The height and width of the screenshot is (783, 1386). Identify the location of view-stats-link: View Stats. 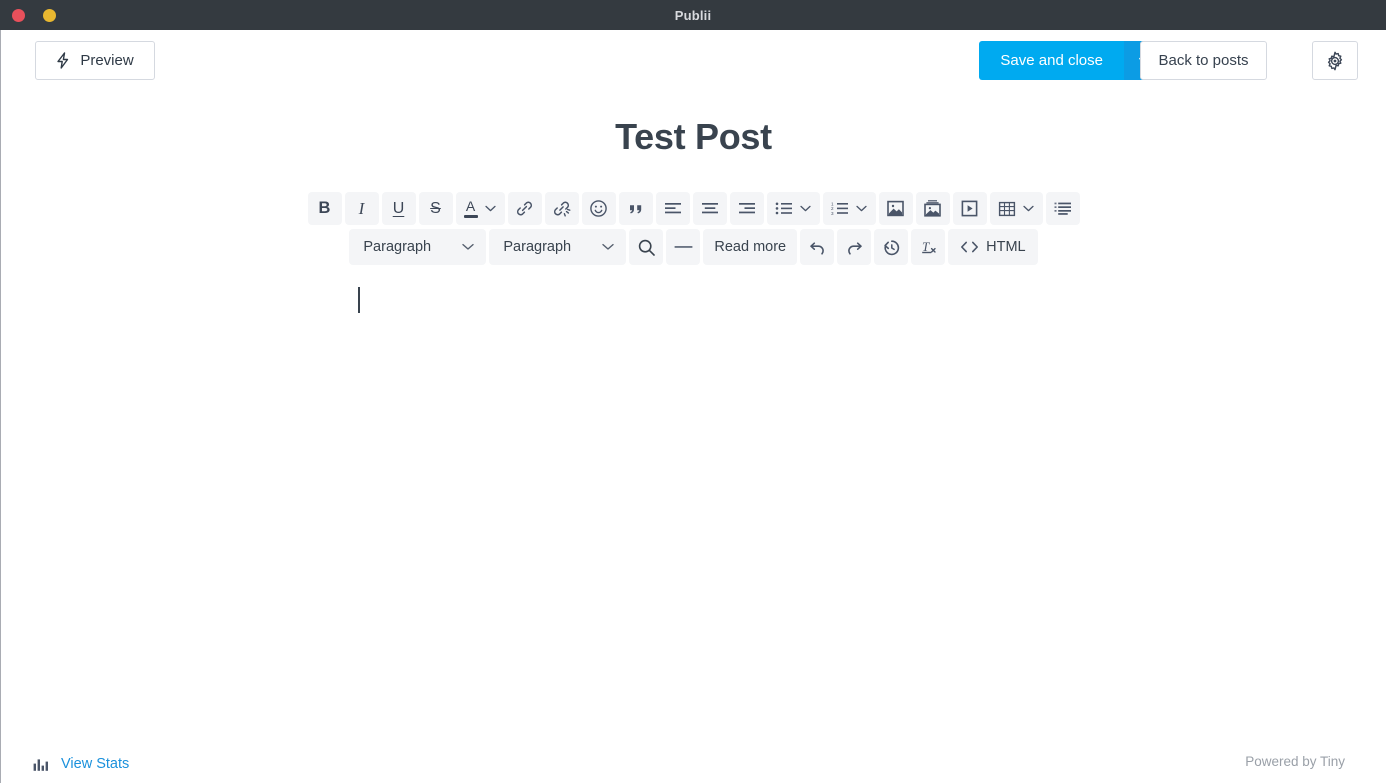
(81, 764).